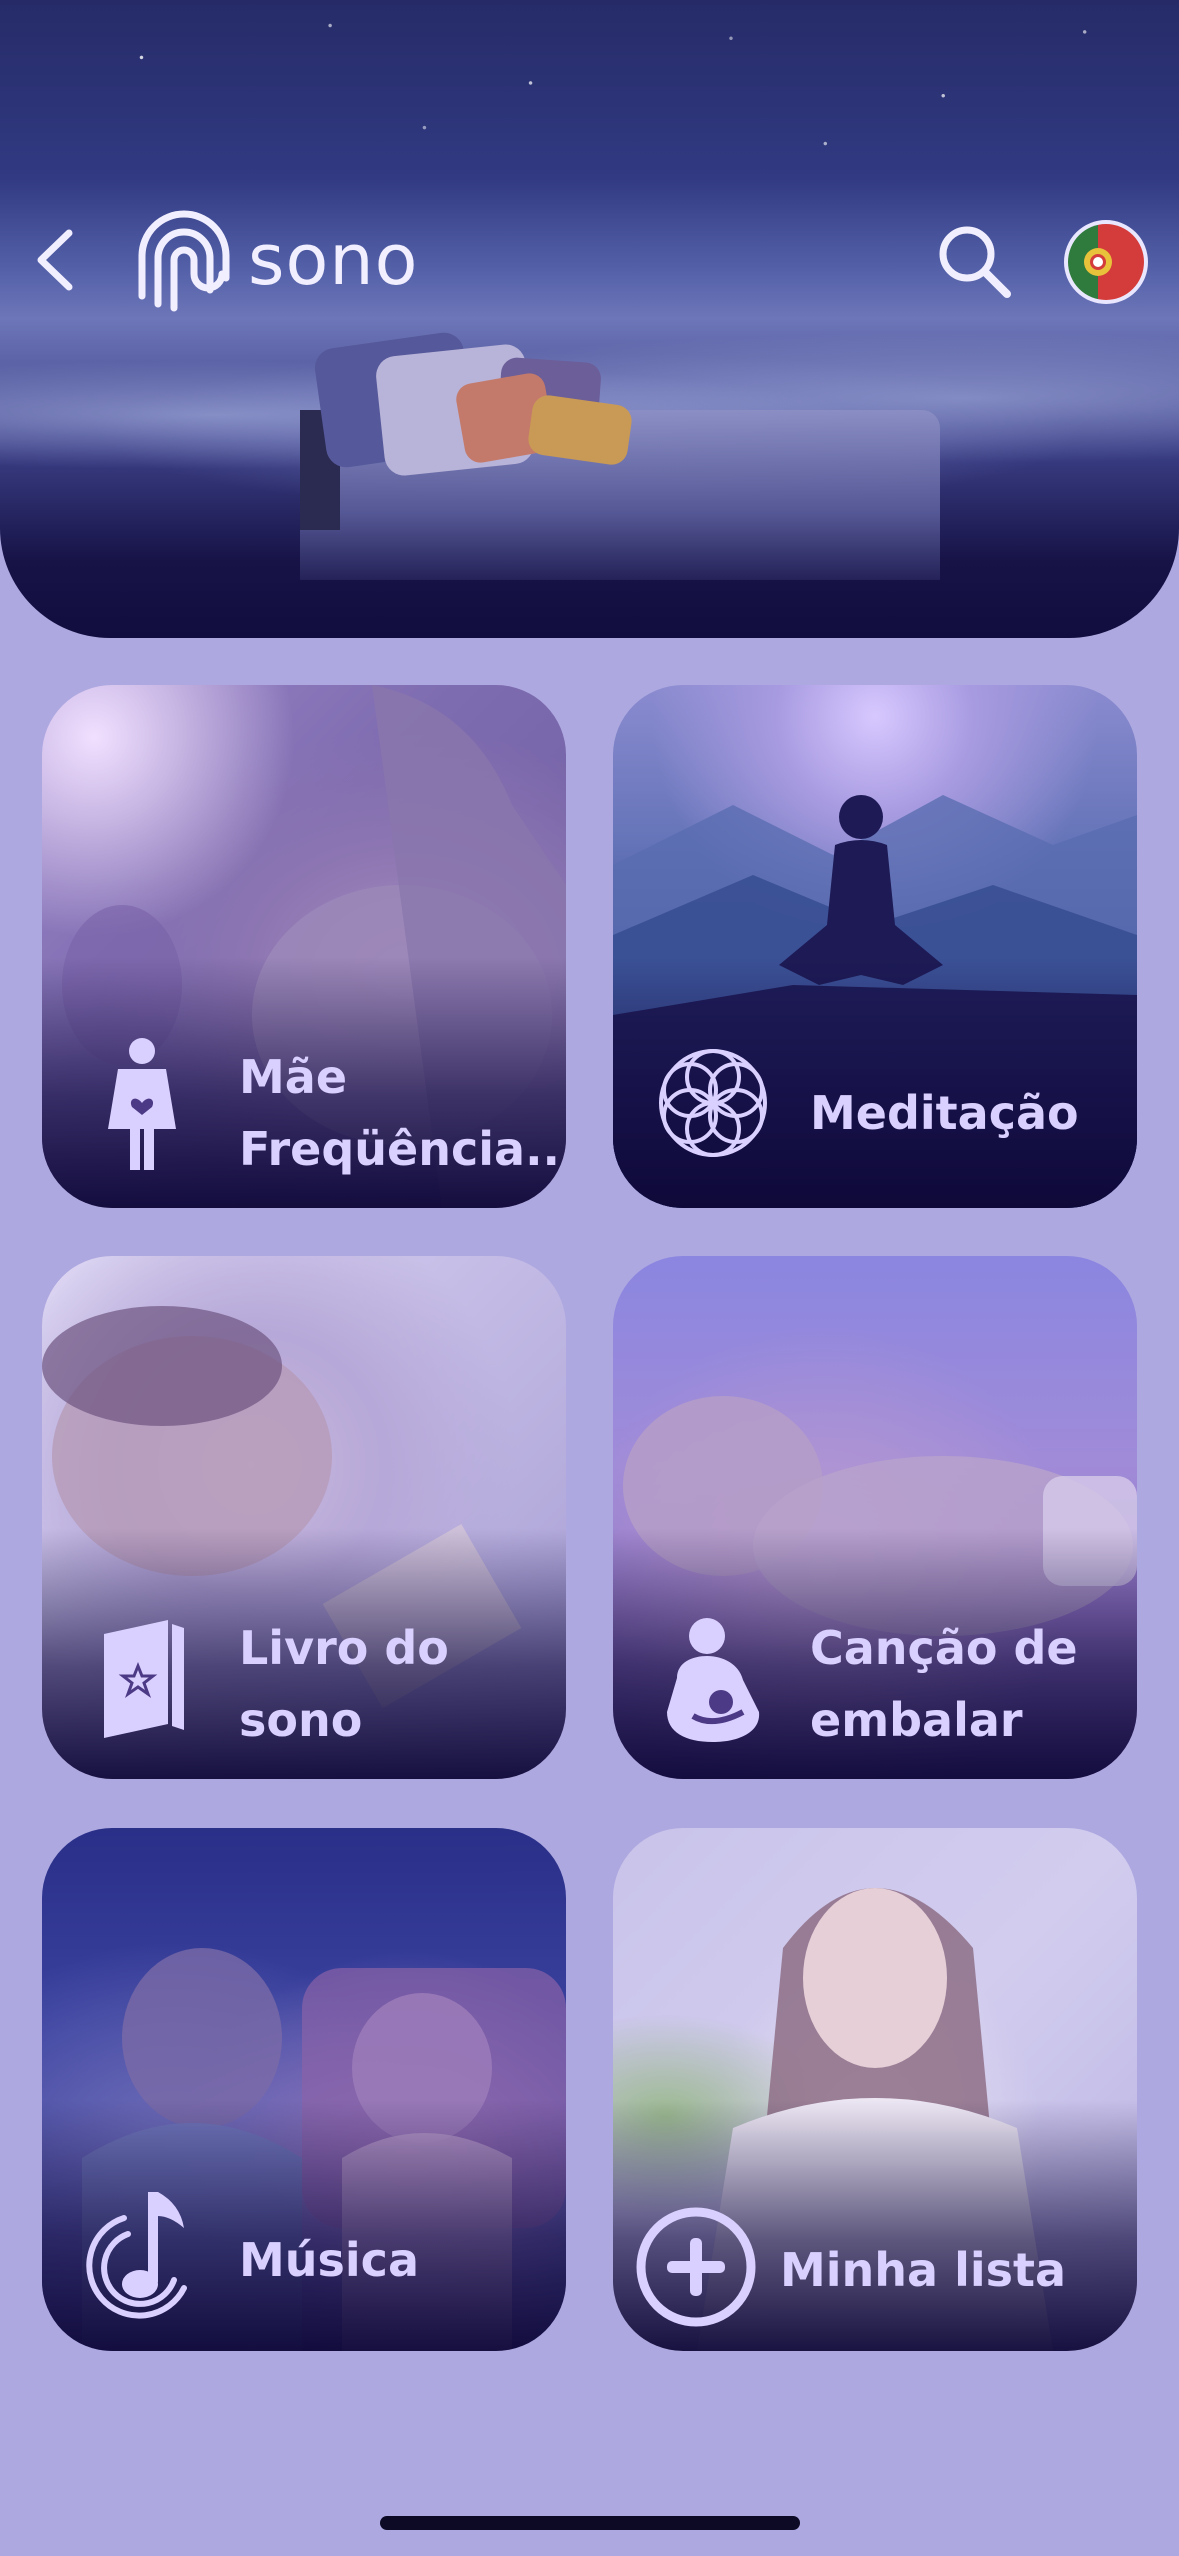  I want to click on app-logo: sono, so click(273, 260).